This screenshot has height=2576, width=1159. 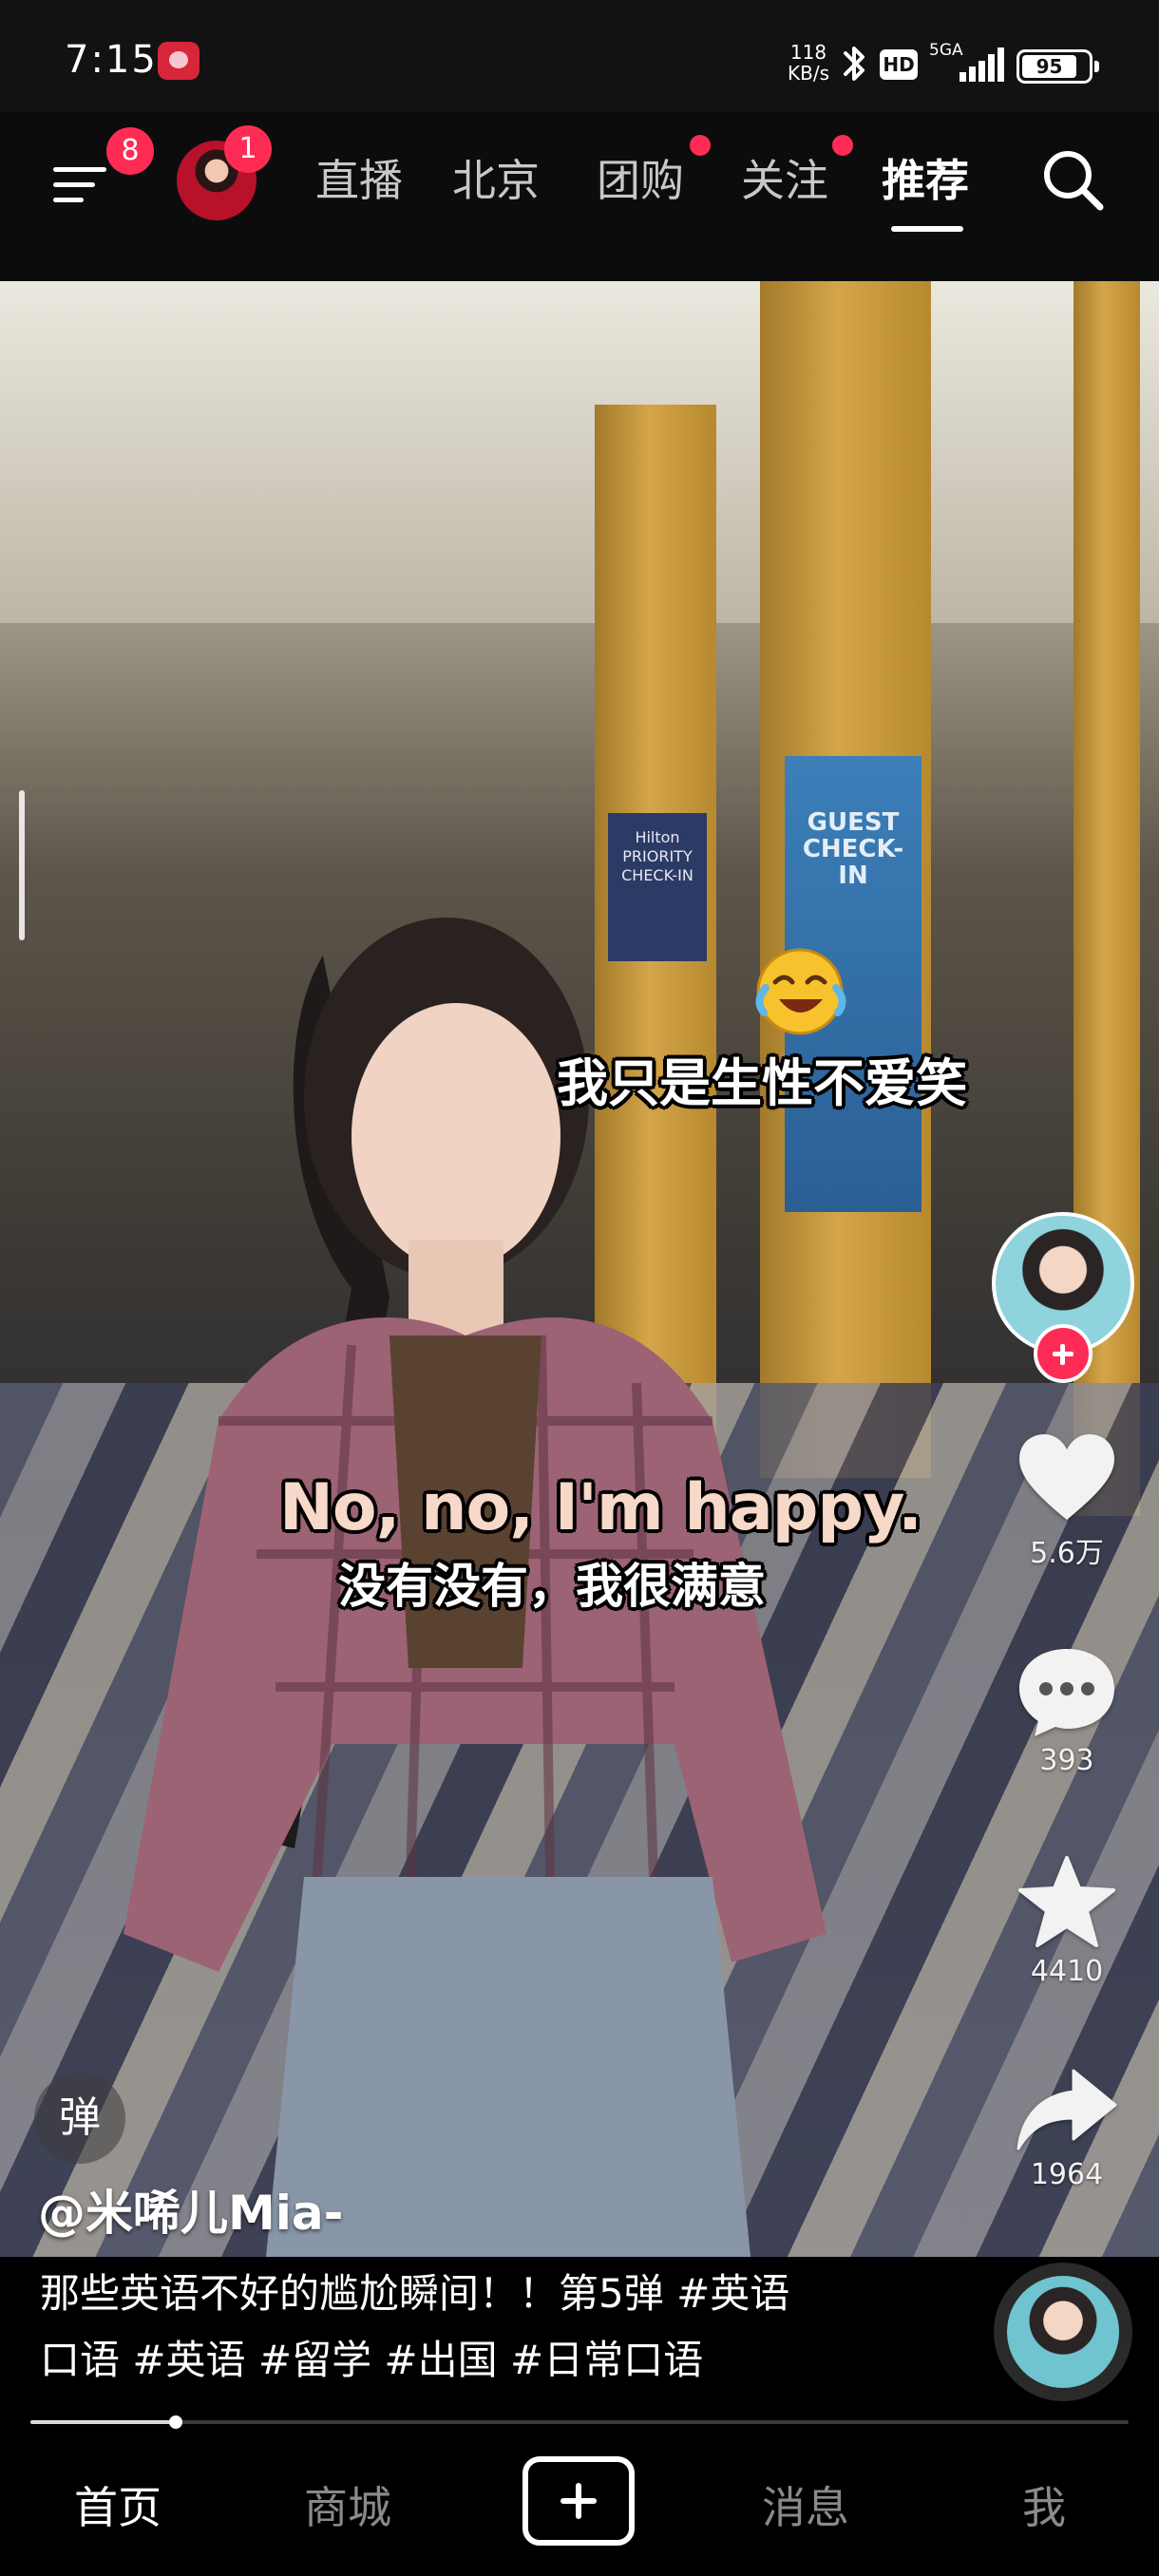 What do you see at coordinates (1066, 2109) in the screenshot?
I see `share-icon` at bounding box center [1066, 2109].